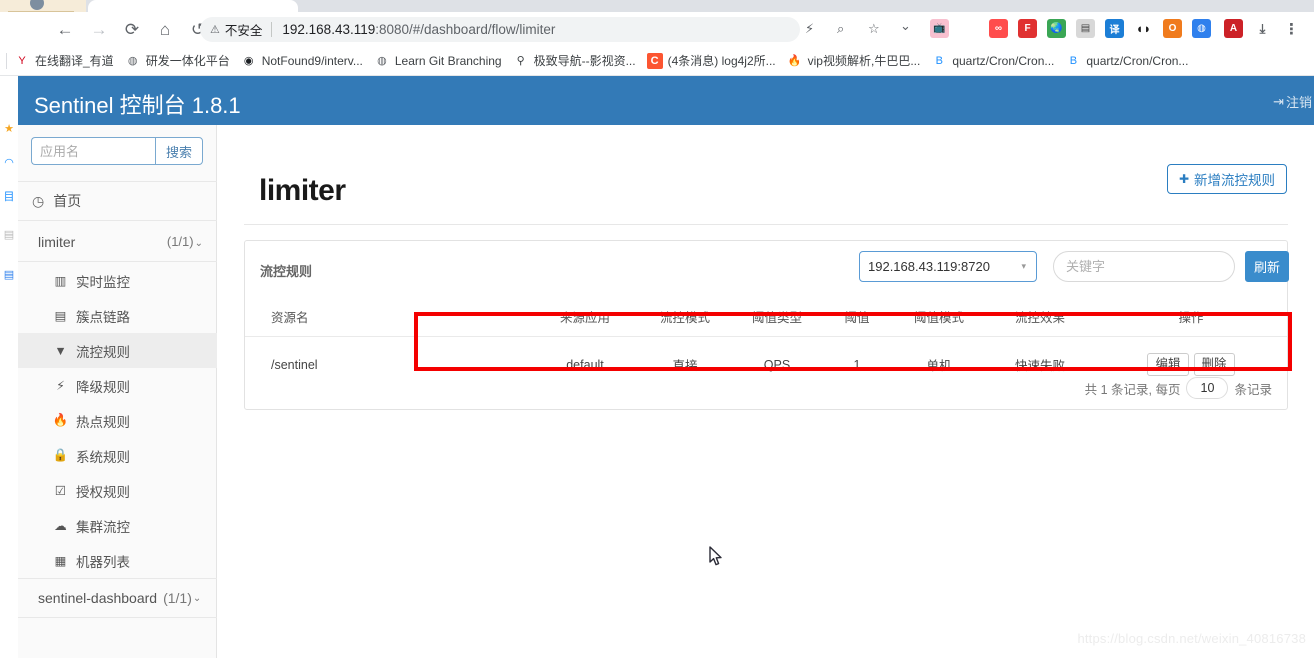  Describe the element at coordinates (1114, 28) in the screenshot. I see `translate-extension-icon: 译` at that location.